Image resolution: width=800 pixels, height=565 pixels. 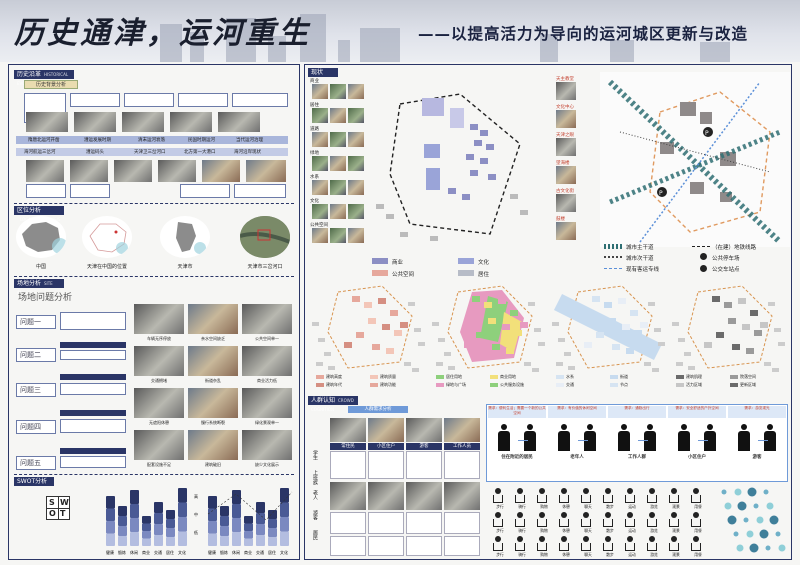 What do you see at coordinates (462, 446) in the screenshot?
I see `people-column-header: 工作人员` at bounding box center [462, 446].